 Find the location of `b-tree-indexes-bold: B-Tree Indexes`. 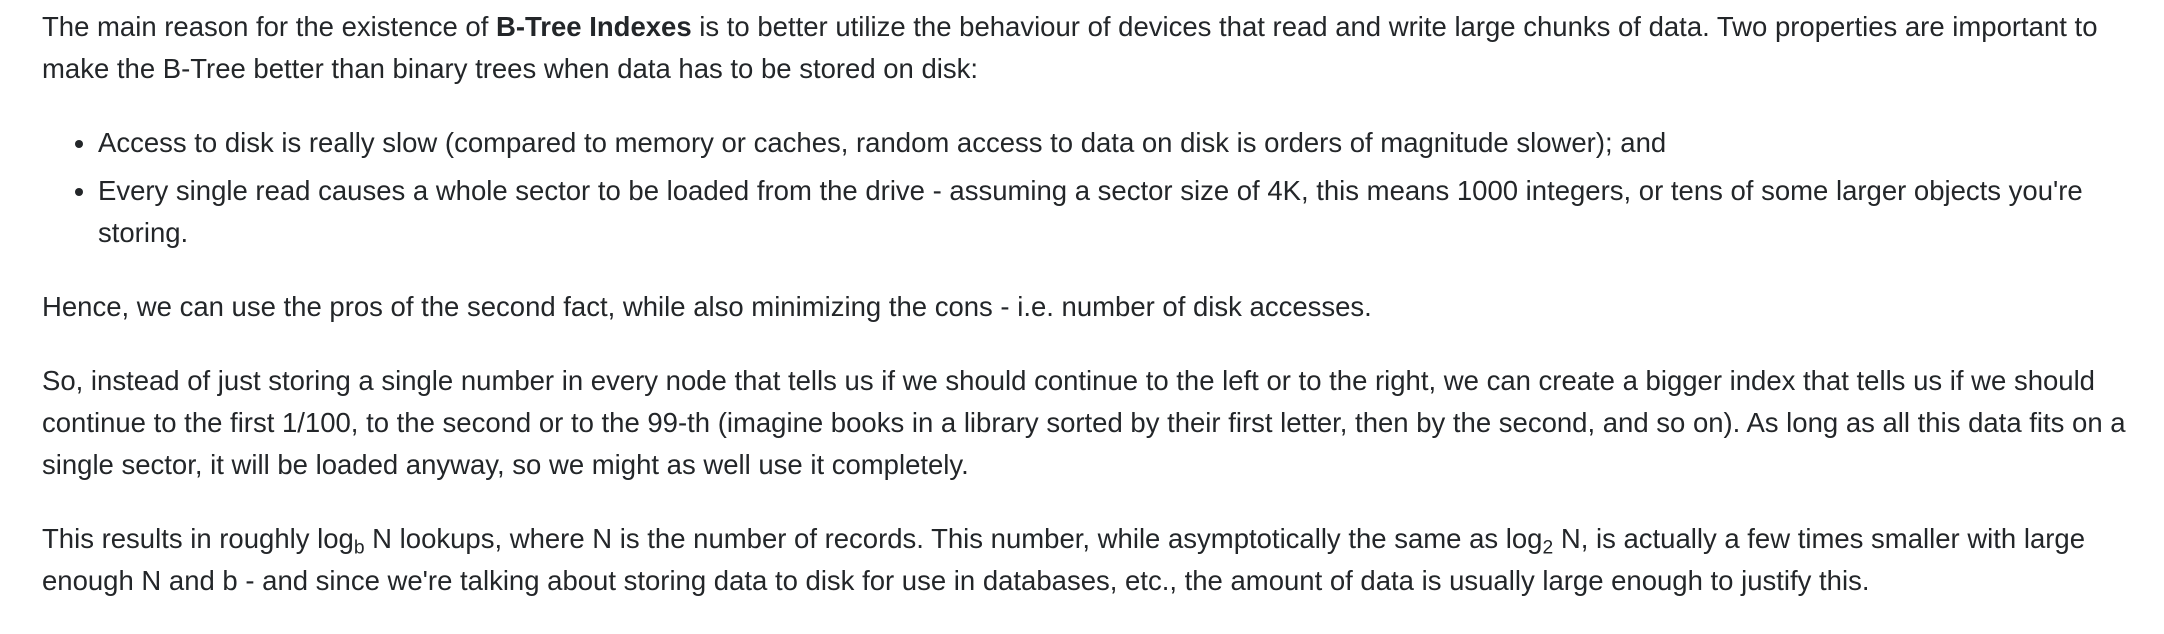

b-tree-indexes-bold: B-Tree Indexes is located at coordinates (594, 26).